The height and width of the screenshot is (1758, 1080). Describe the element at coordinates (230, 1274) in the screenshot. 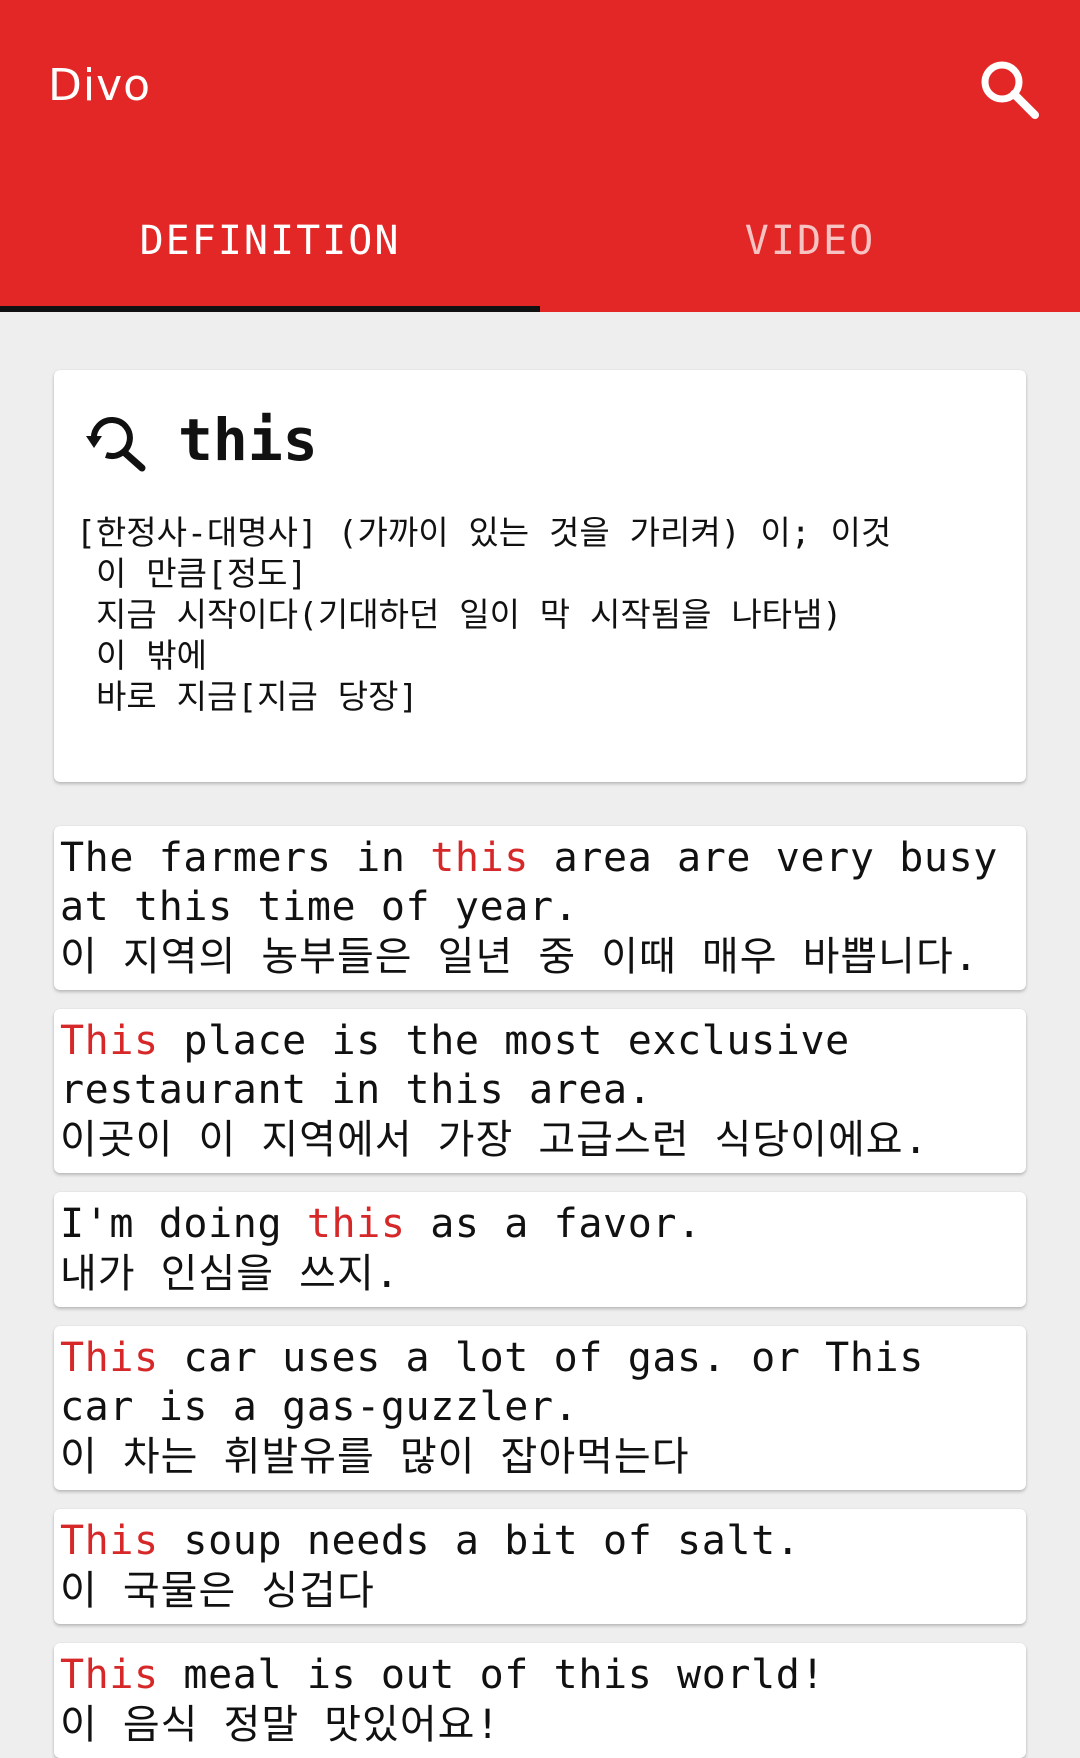

I see `example-korean: 내가 인심을 쓰지.` at that location.